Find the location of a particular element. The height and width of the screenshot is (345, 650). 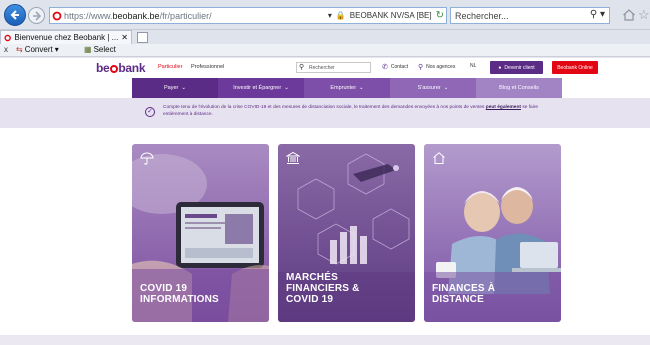

lock-icon: 🔒 is located at coordinates (341, 15).